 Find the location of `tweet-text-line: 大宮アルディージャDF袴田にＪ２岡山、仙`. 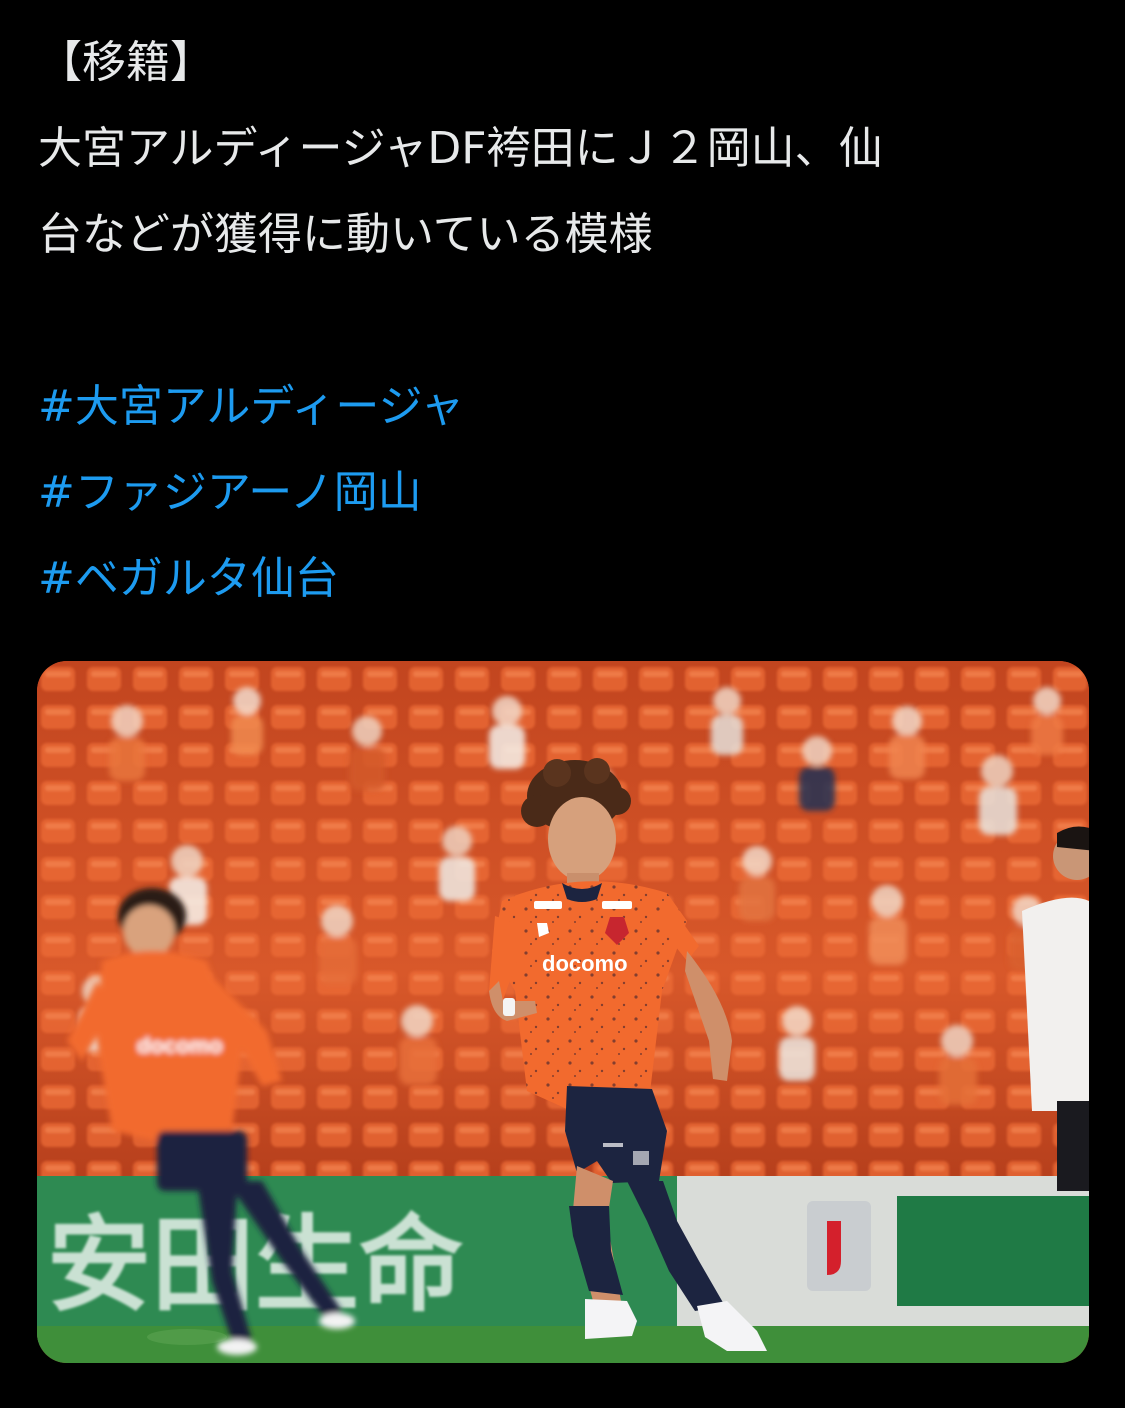

tweet-text-line: 大宮アルディージャDF袴田にＪ２岡山、仙 is located at coordinates (460, 148).